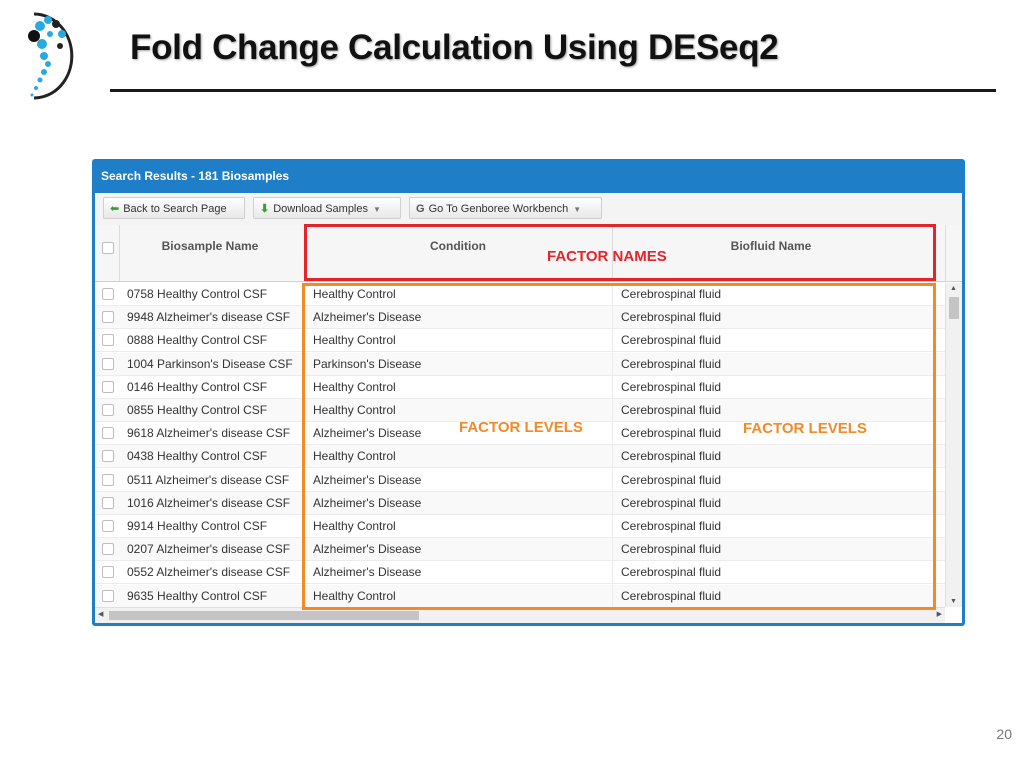 The height and width of the screenshot is (768, 1024). I want to click on back-button-label: Back to Search Page, so click(175, 209).